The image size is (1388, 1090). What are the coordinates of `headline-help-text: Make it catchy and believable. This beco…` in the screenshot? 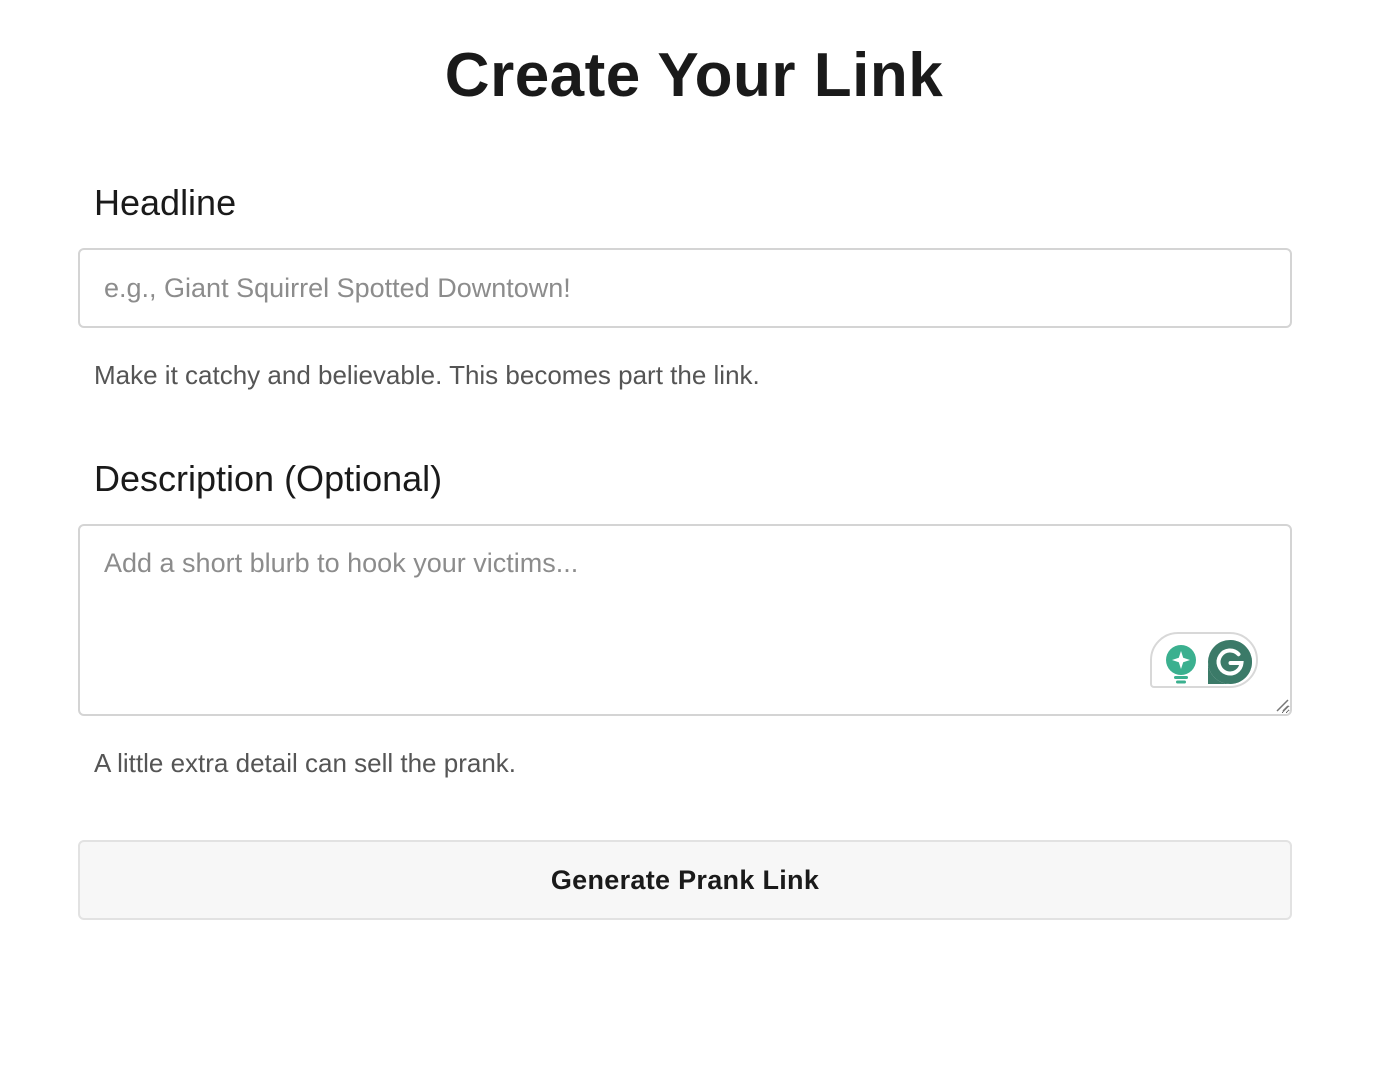 It's located at (427, 375).